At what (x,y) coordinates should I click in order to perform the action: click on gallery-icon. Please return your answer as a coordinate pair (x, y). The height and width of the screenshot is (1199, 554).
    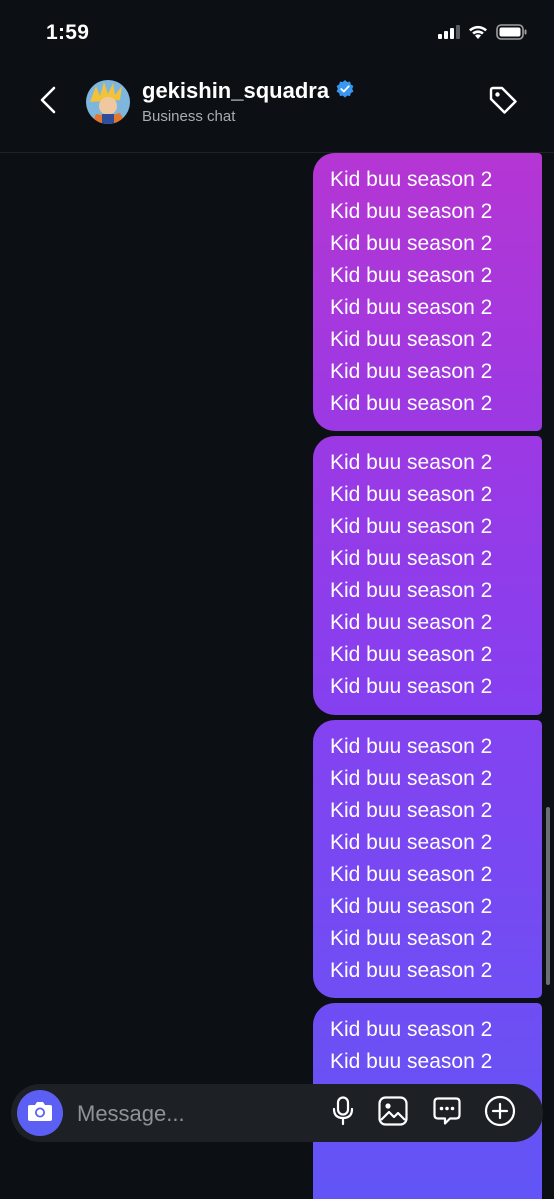
    Looking at the image, I should click on (393, 1113).